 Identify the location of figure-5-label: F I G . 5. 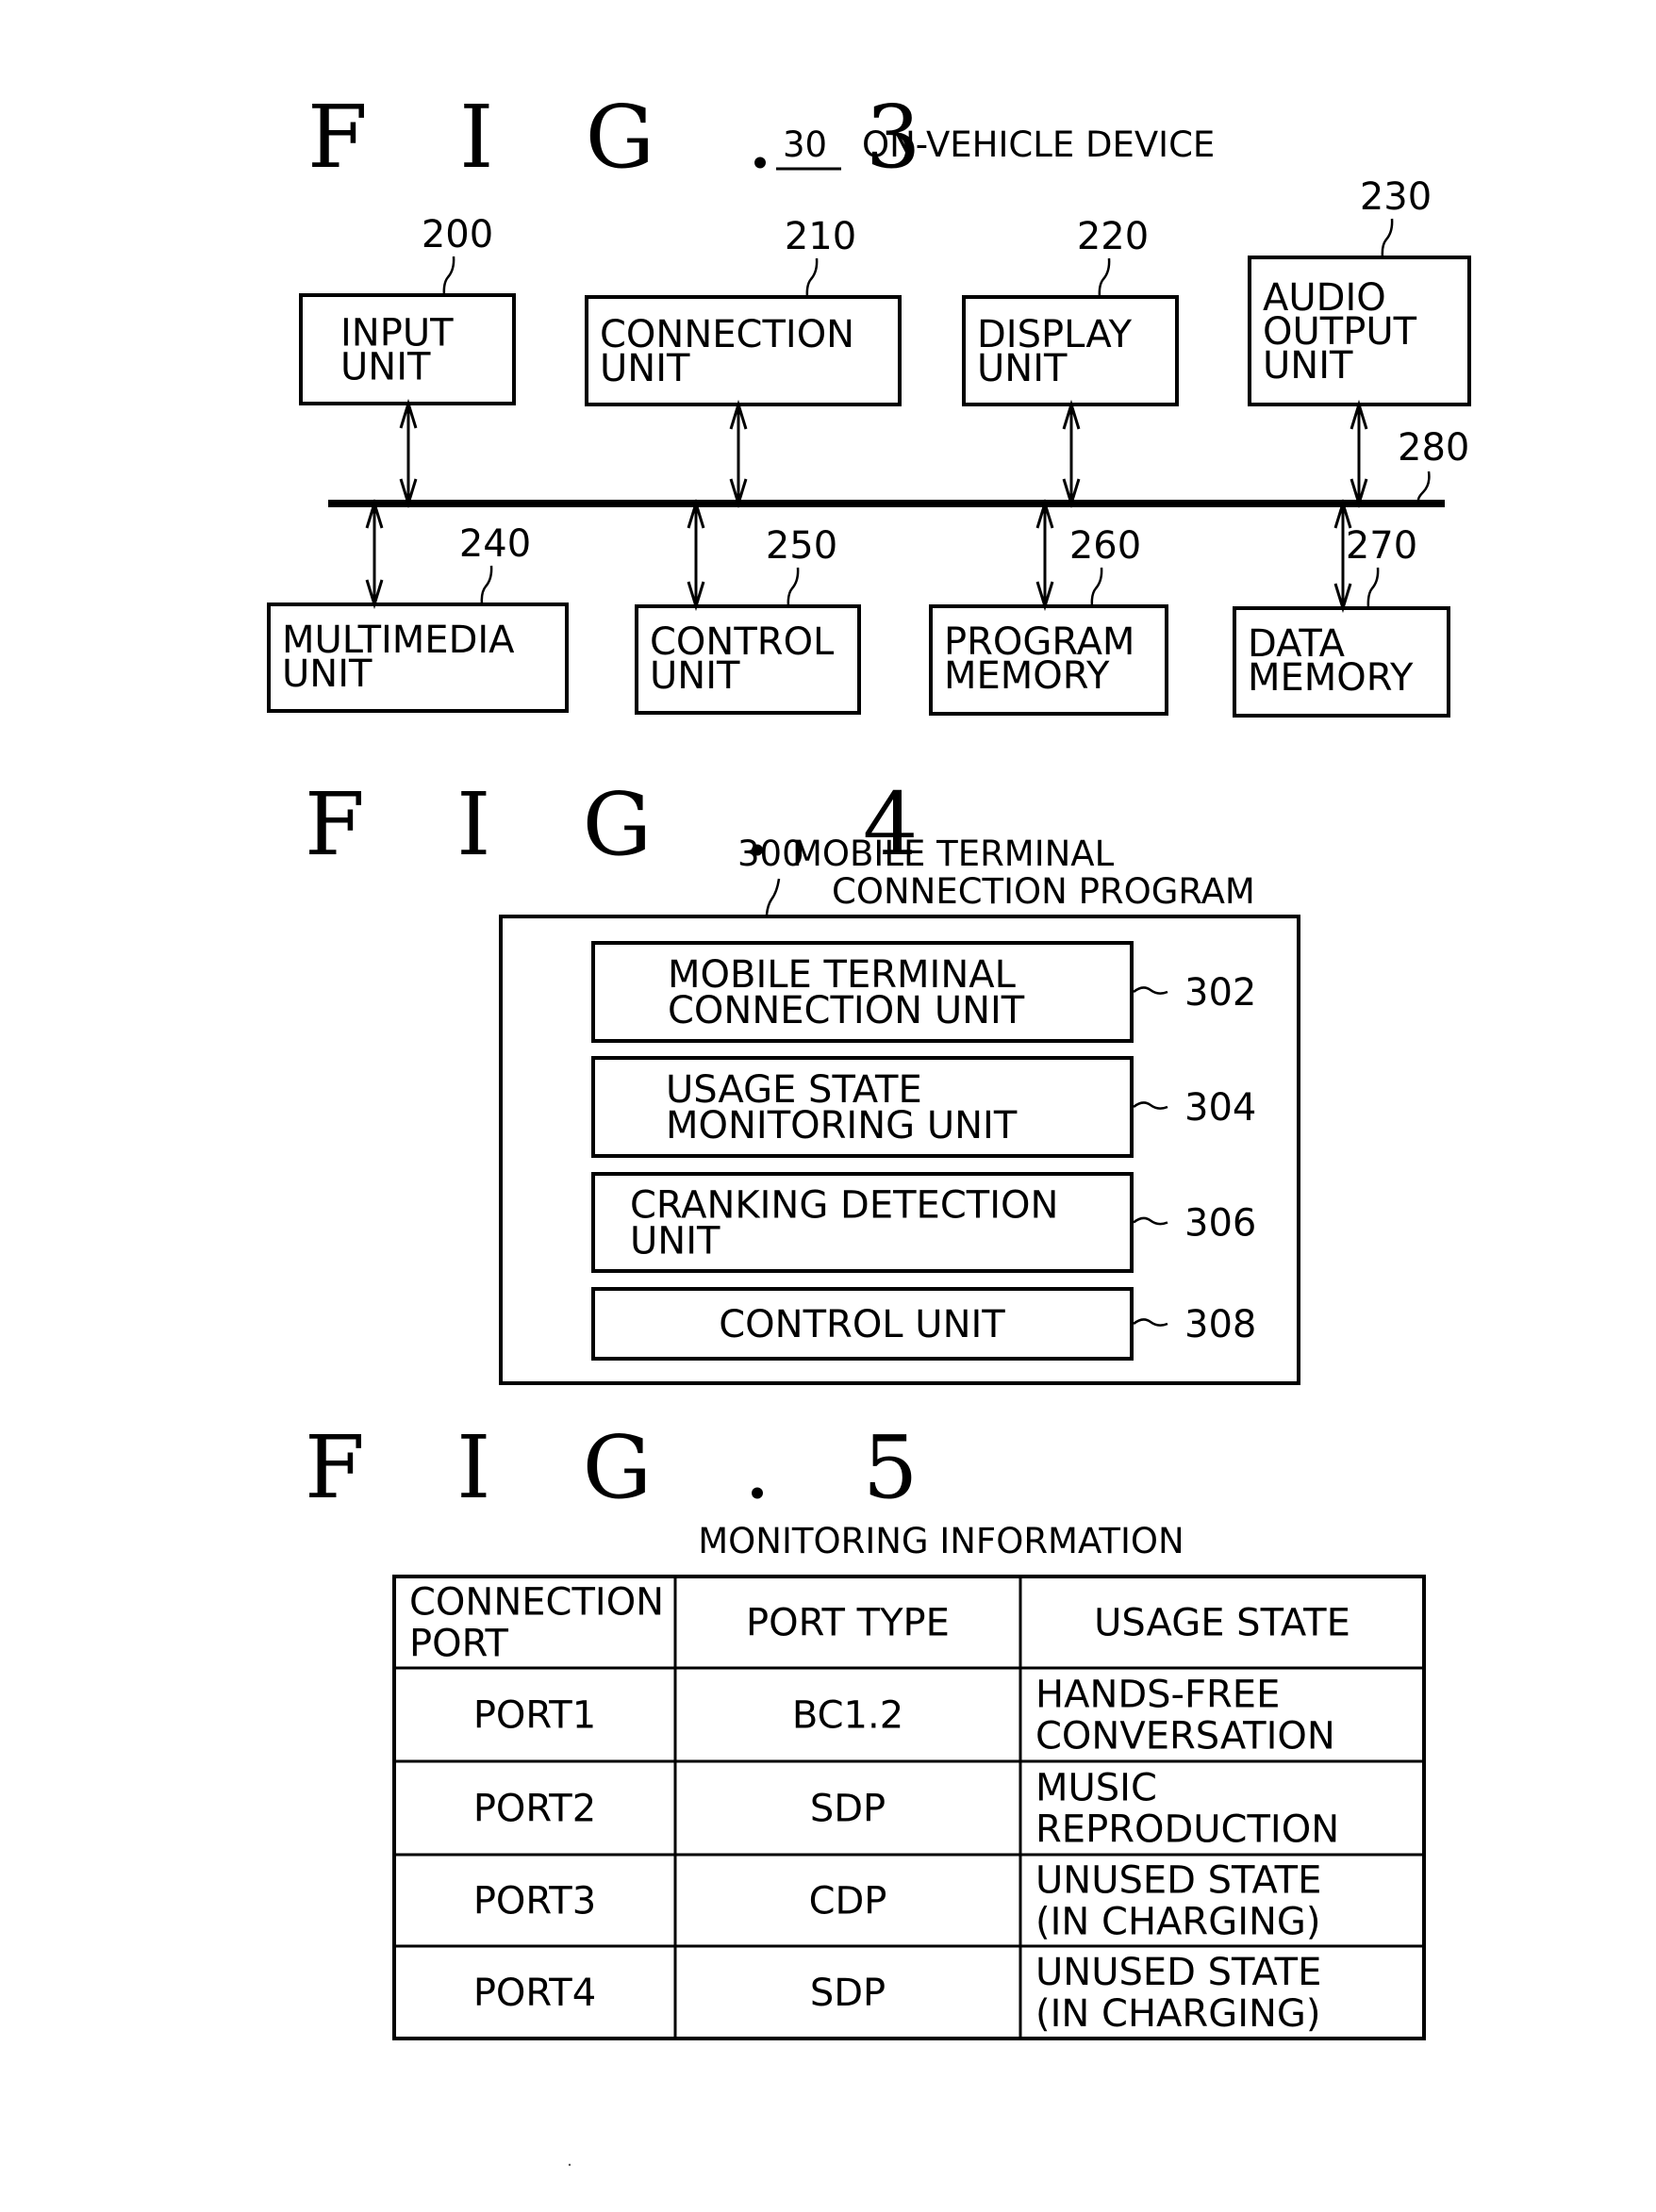
(627, 1467).